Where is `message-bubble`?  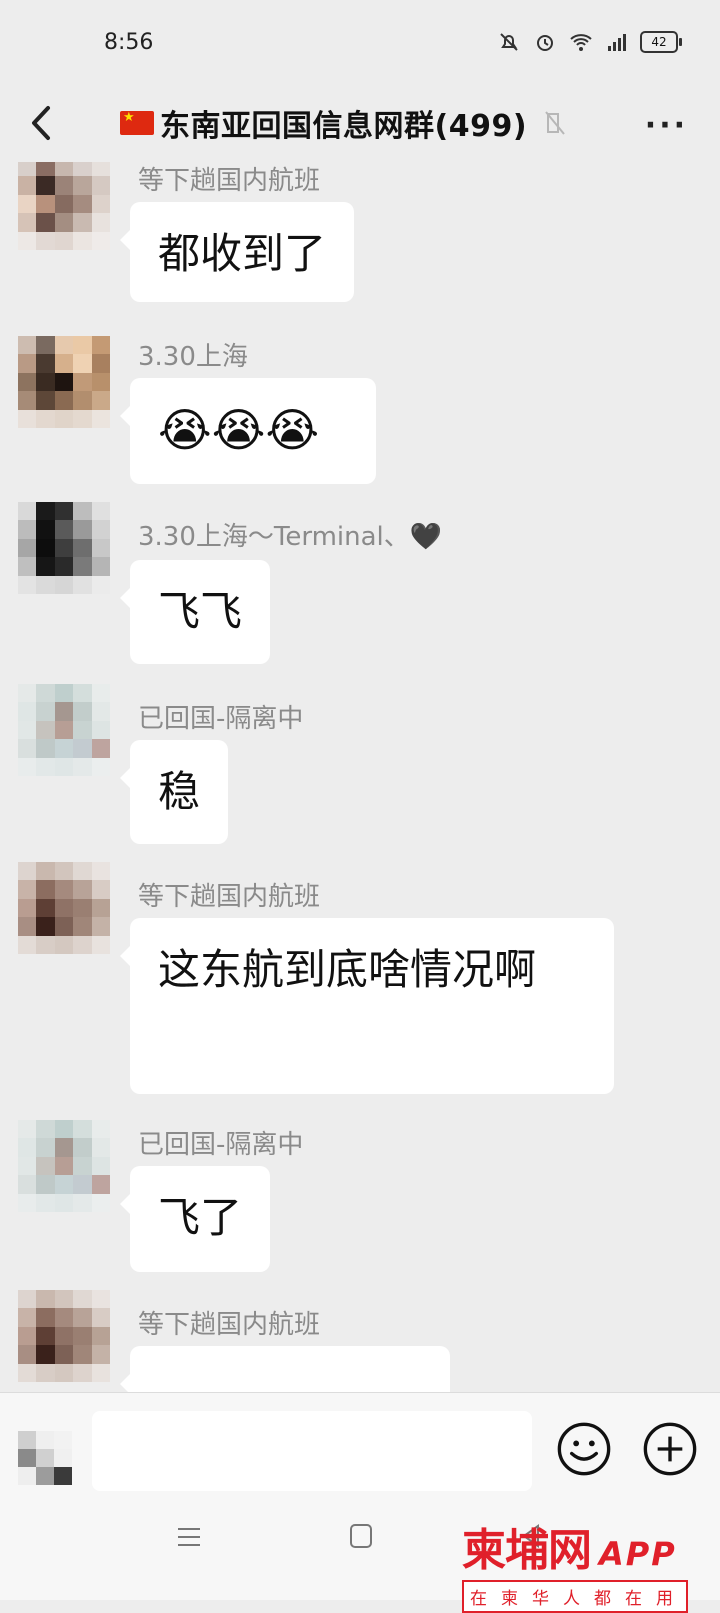 message-bubble is located at coordinates (285, 1369).